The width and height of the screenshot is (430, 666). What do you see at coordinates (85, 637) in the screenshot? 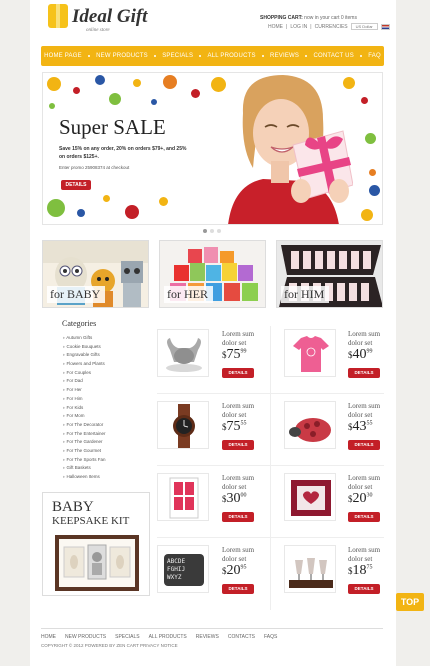
I see `footer-link-new-products: NEW PRODUCTS` at bounding box center [85, 637].